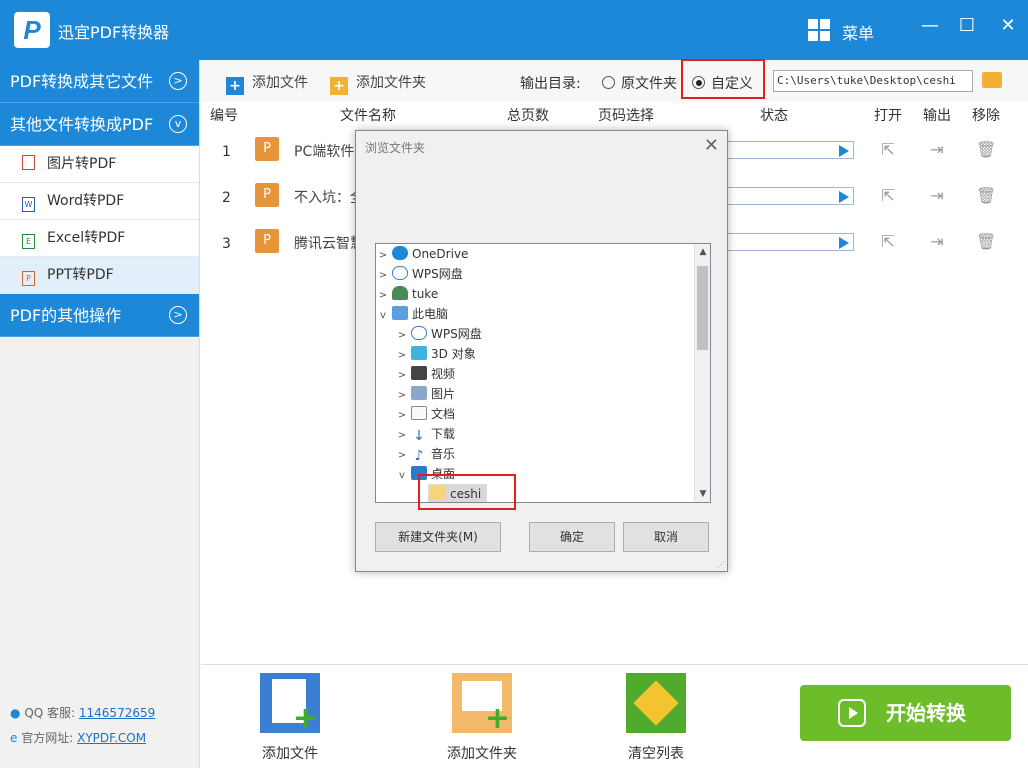 This screenshot has width=1028, height=768. What do you see at coordinates (339, 86) in the screenshot?
I see `add-folder-icon: +` at bounding box center [339, 86].